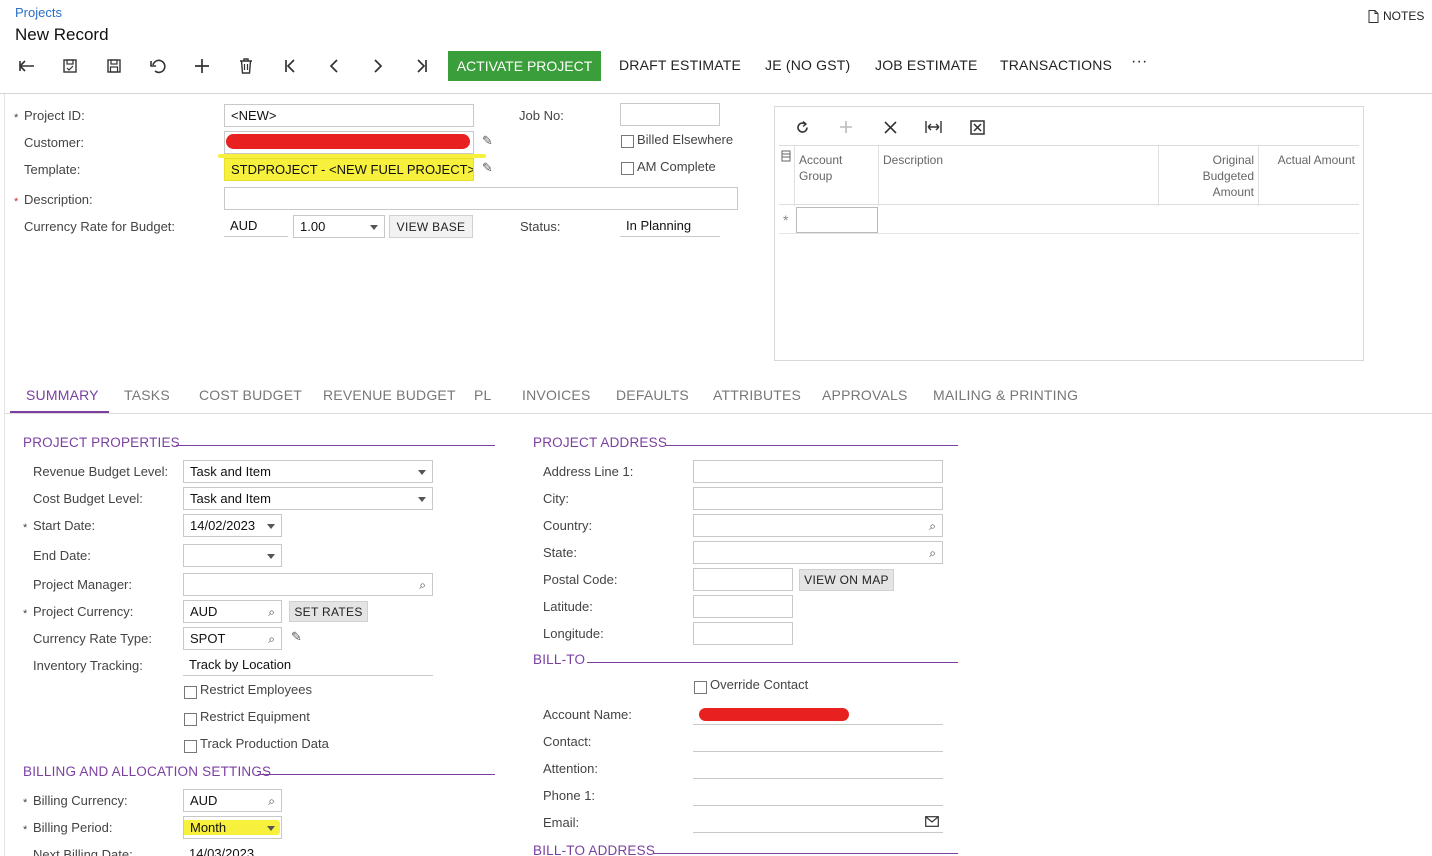  I want to click on undo-icon, so click(158, 66).